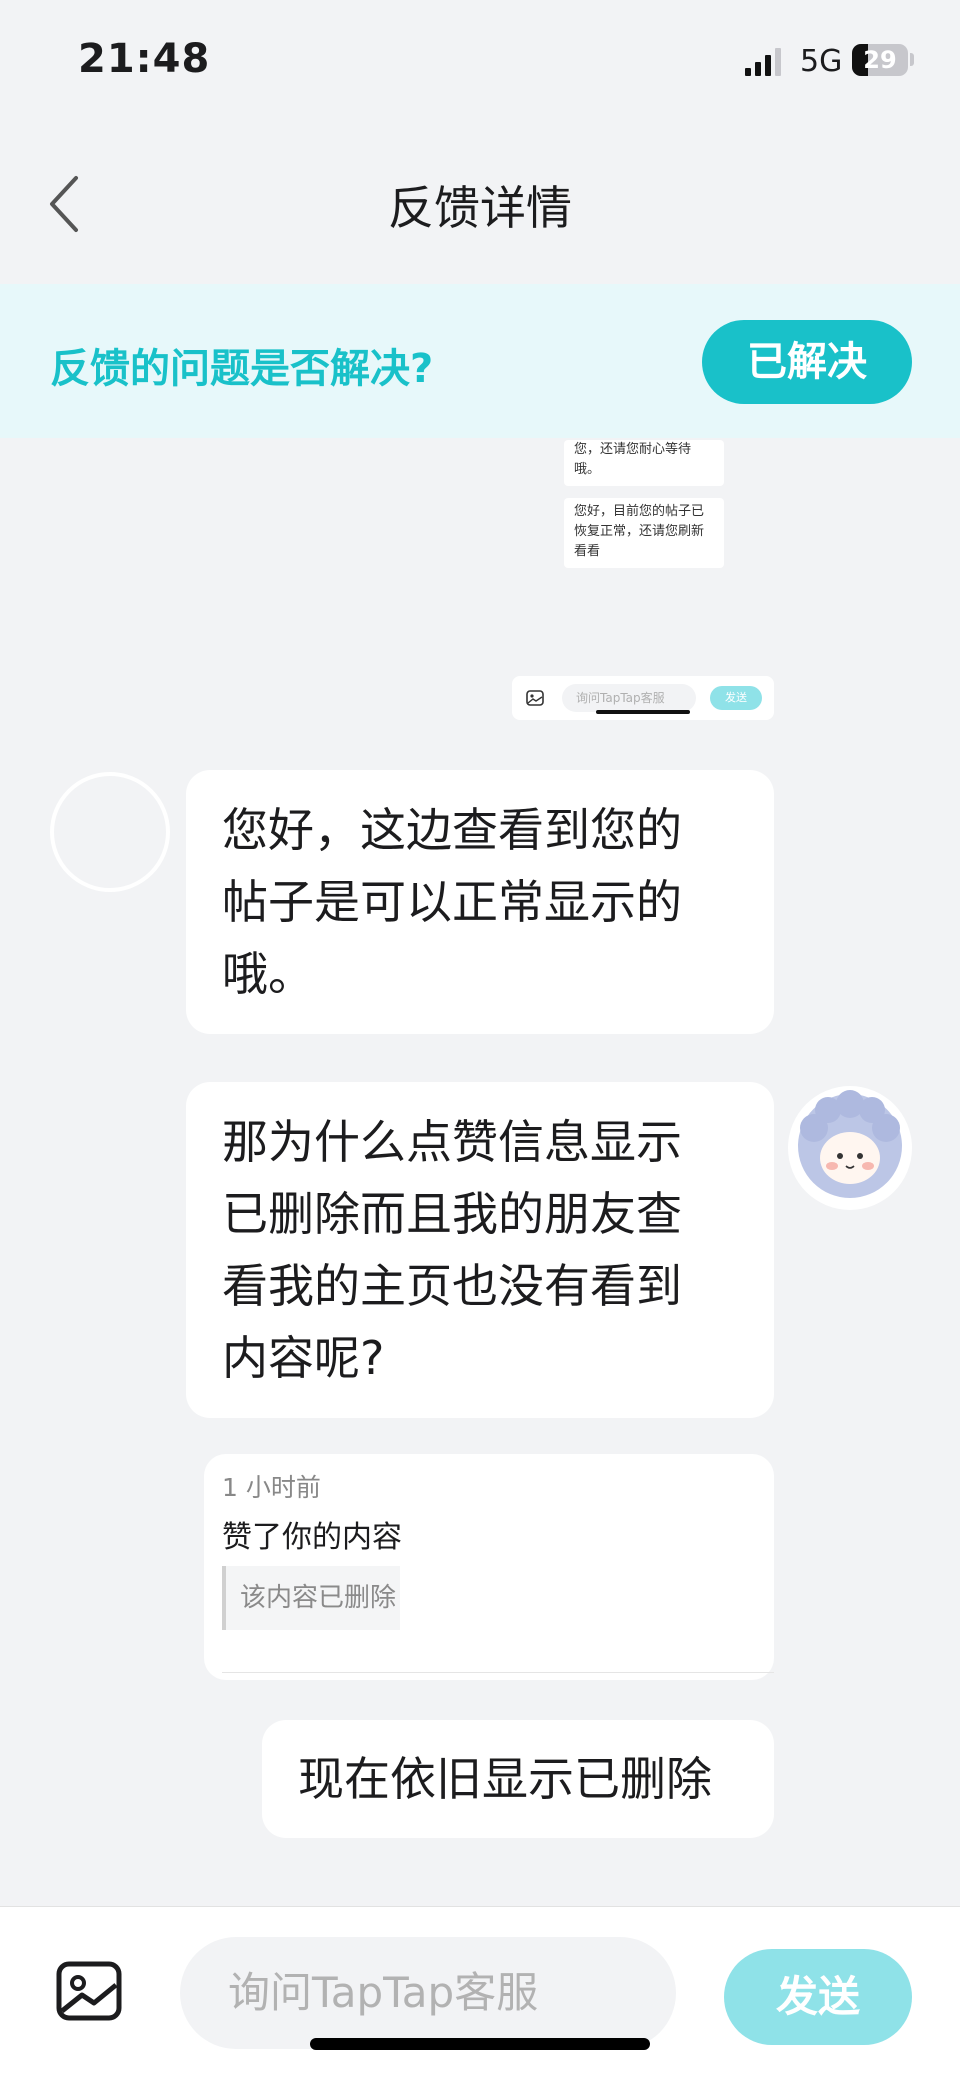 The image size is (960, 2080). Describe the element at coordinates (452, 1142) in the screenshot. I see `message-line: 那为什么点赞信息显示` at that location.